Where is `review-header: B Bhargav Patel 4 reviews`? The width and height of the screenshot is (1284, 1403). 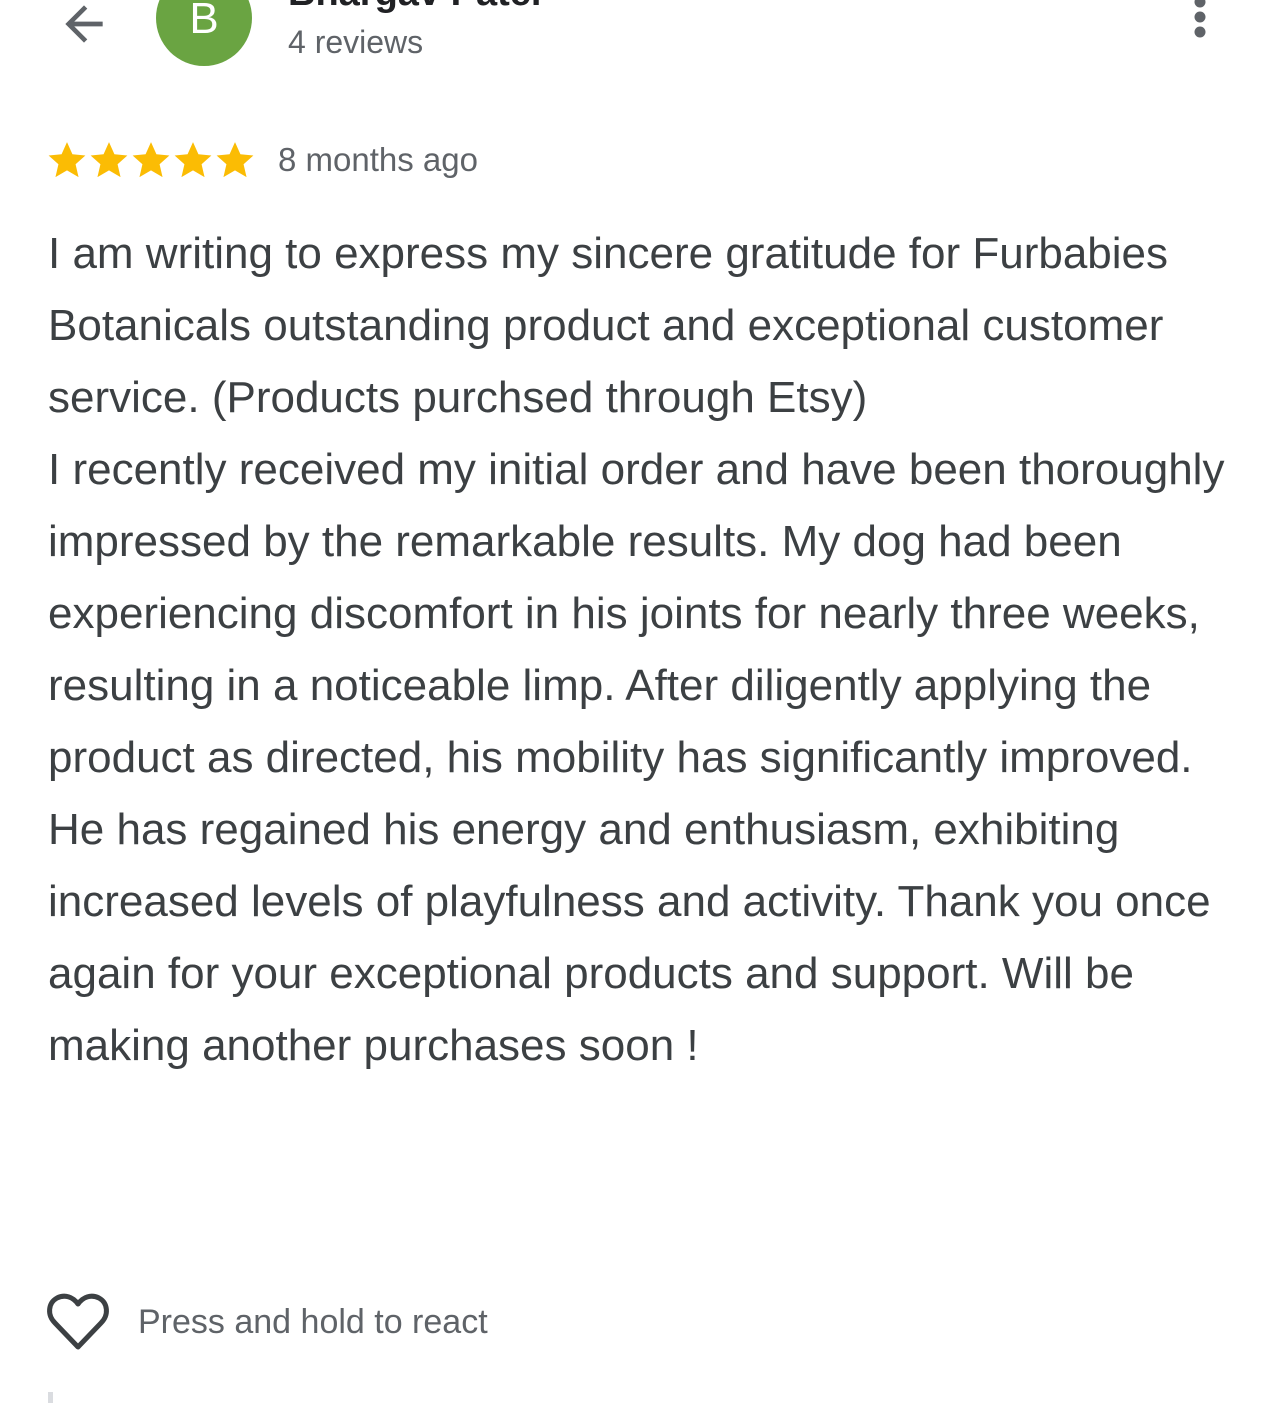 review-header: B Bhargav Patel 4 reviews is located at coordinates (642, 50).